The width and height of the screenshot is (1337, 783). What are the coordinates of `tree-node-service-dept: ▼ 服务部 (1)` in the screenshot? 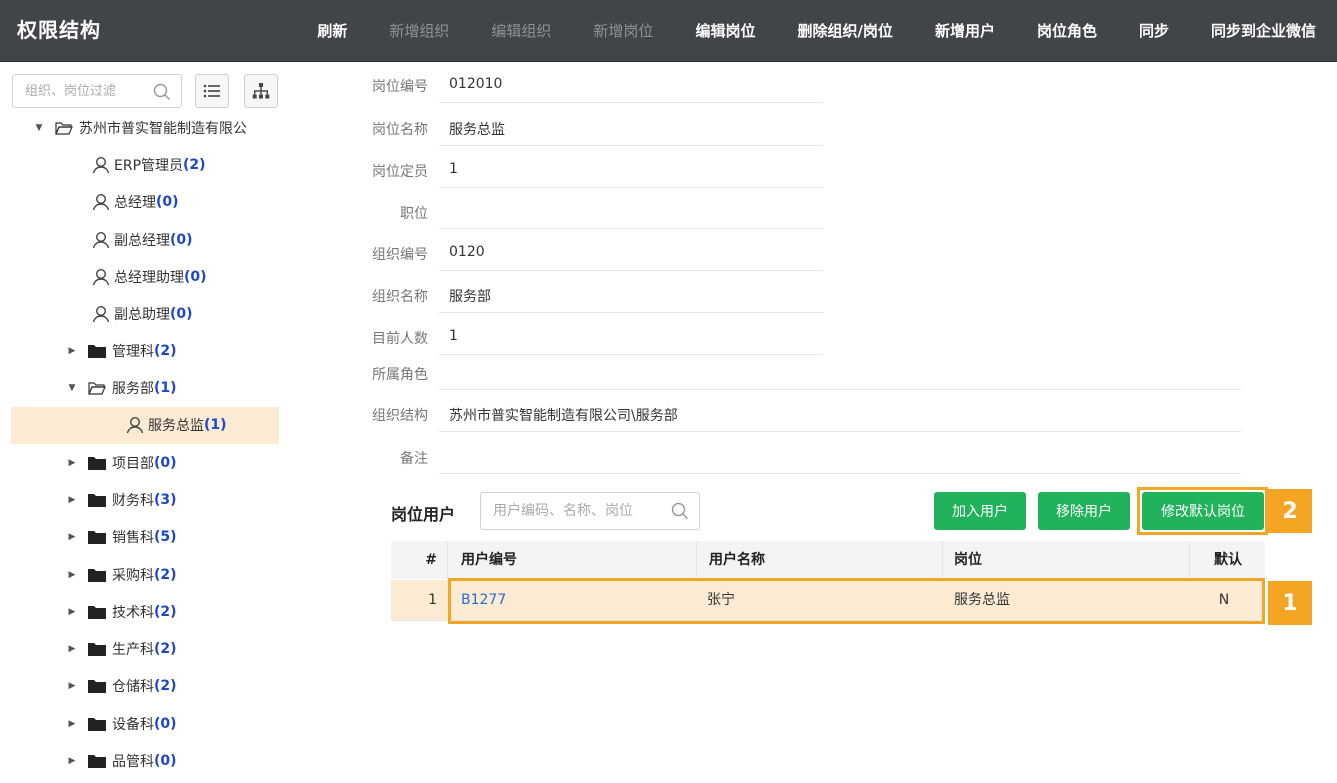 It's located at (121, 388).